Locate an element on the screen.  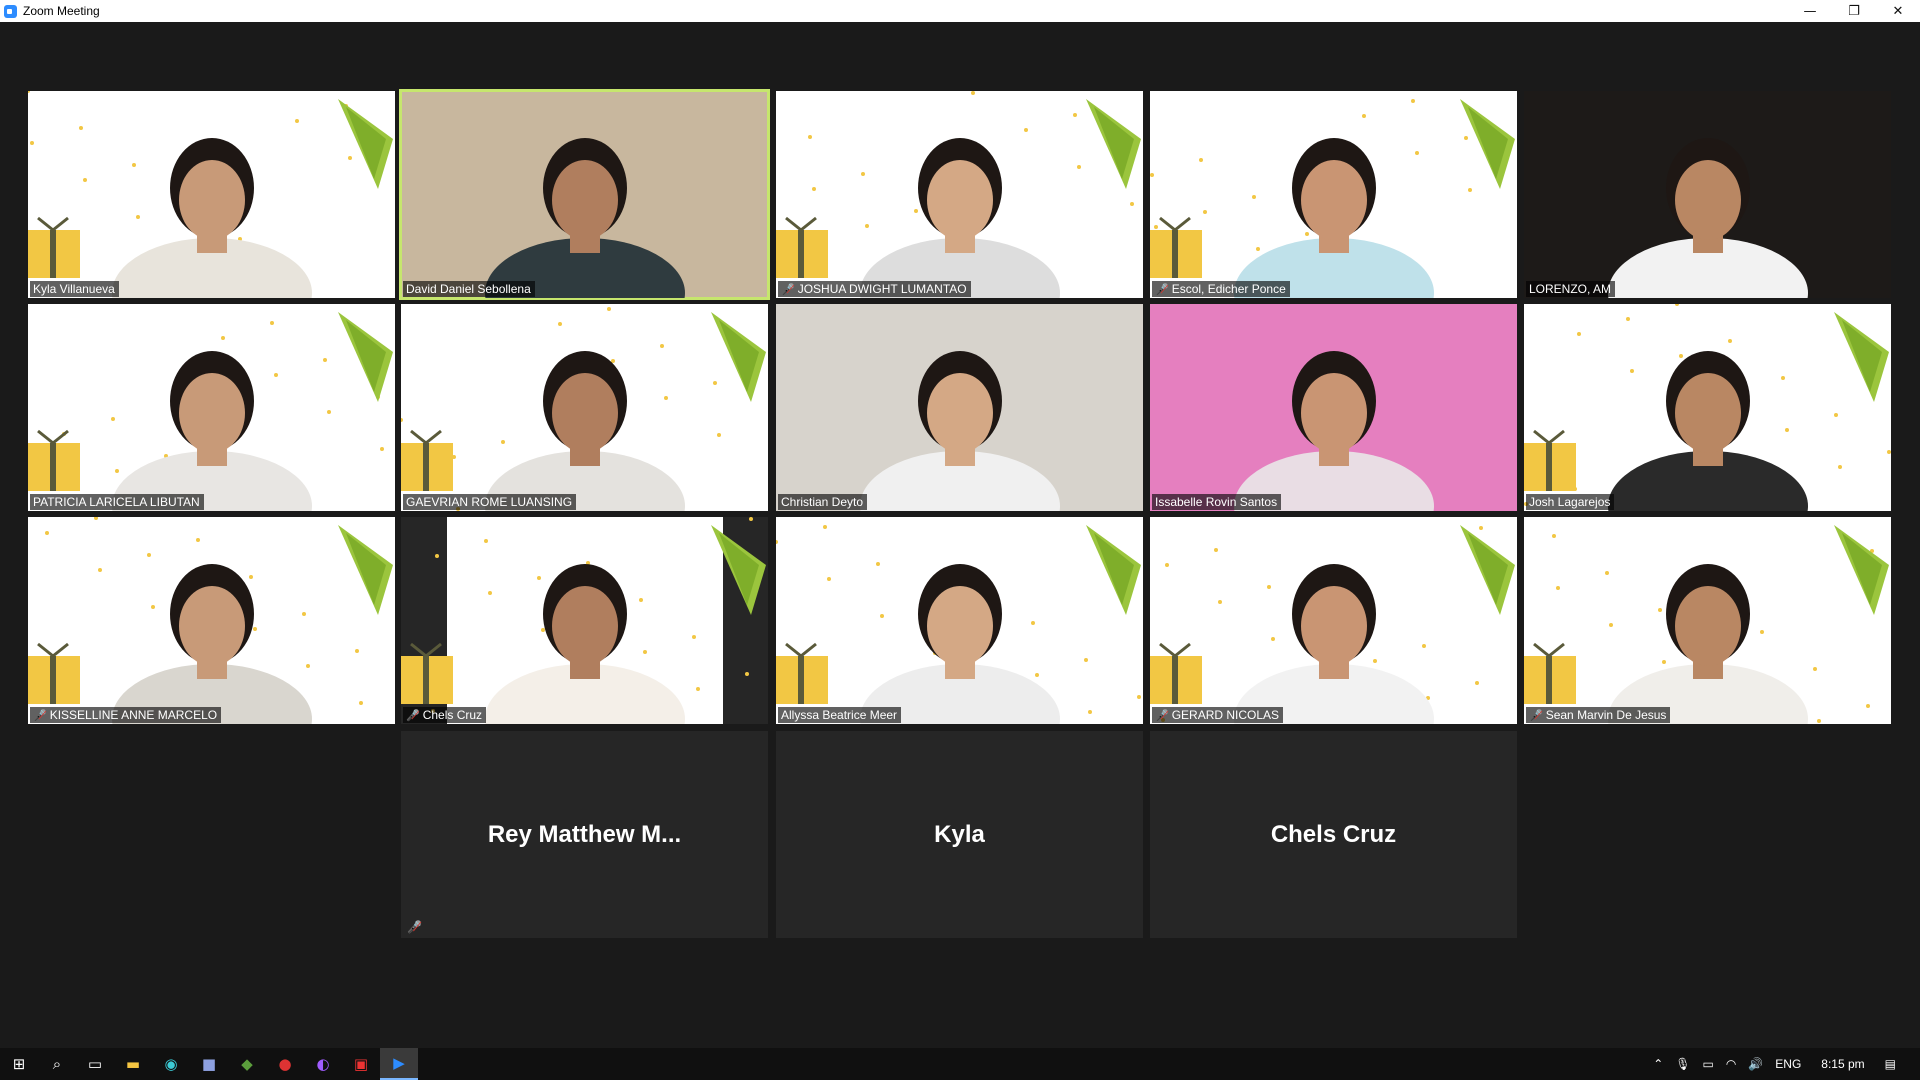
participant-name-label: PATRICIA LARICELA LIBUTAN is located at coordinates (117, 502).